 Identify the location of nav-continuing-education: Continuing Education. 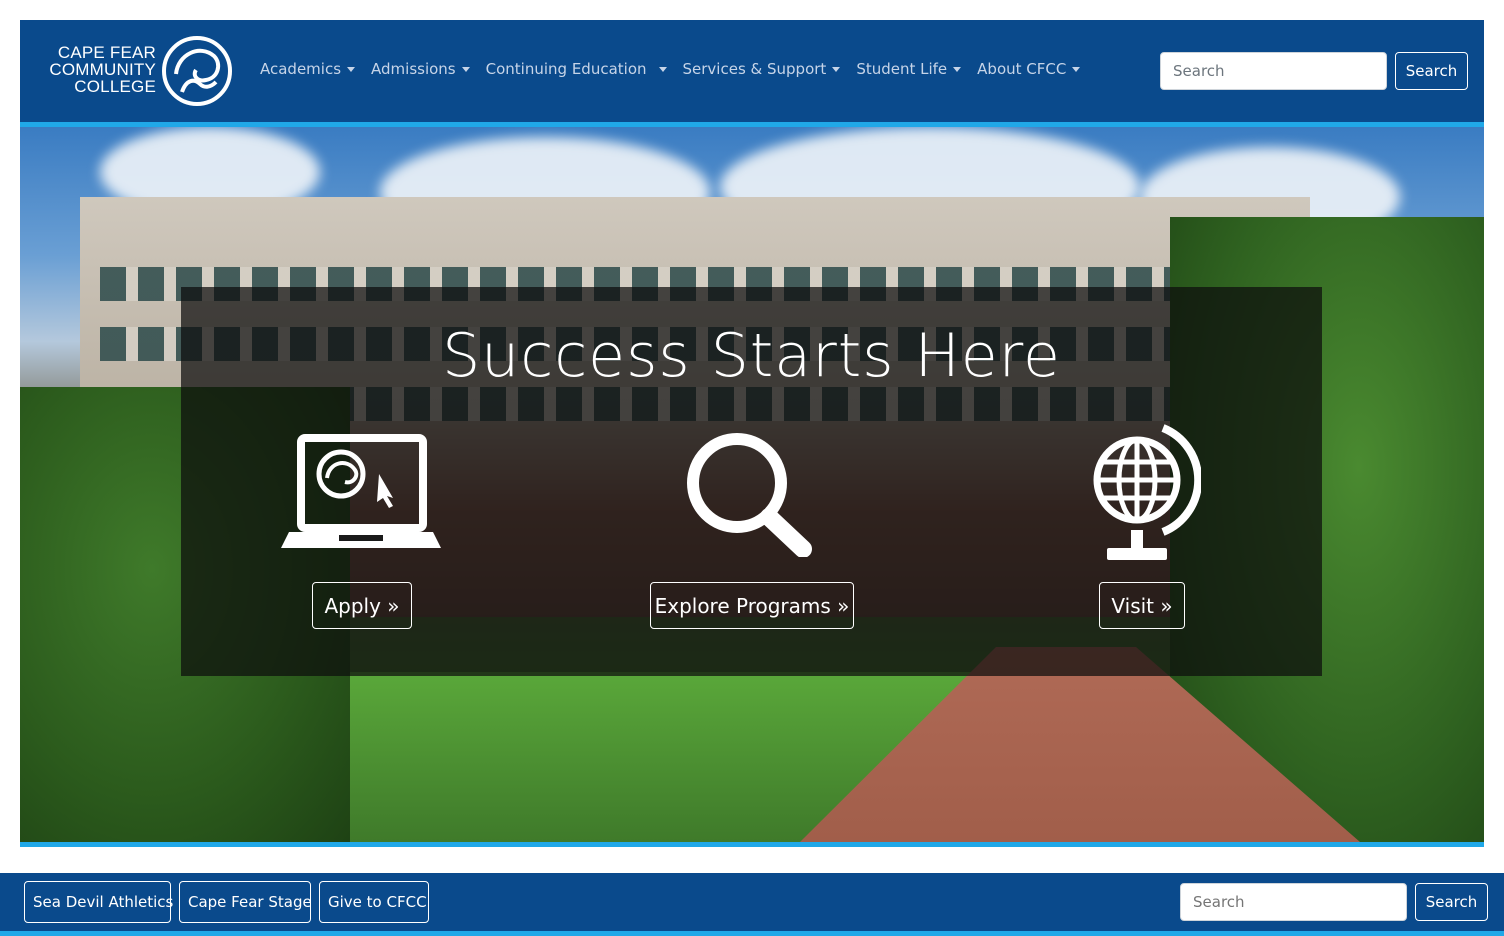
(576, 69).